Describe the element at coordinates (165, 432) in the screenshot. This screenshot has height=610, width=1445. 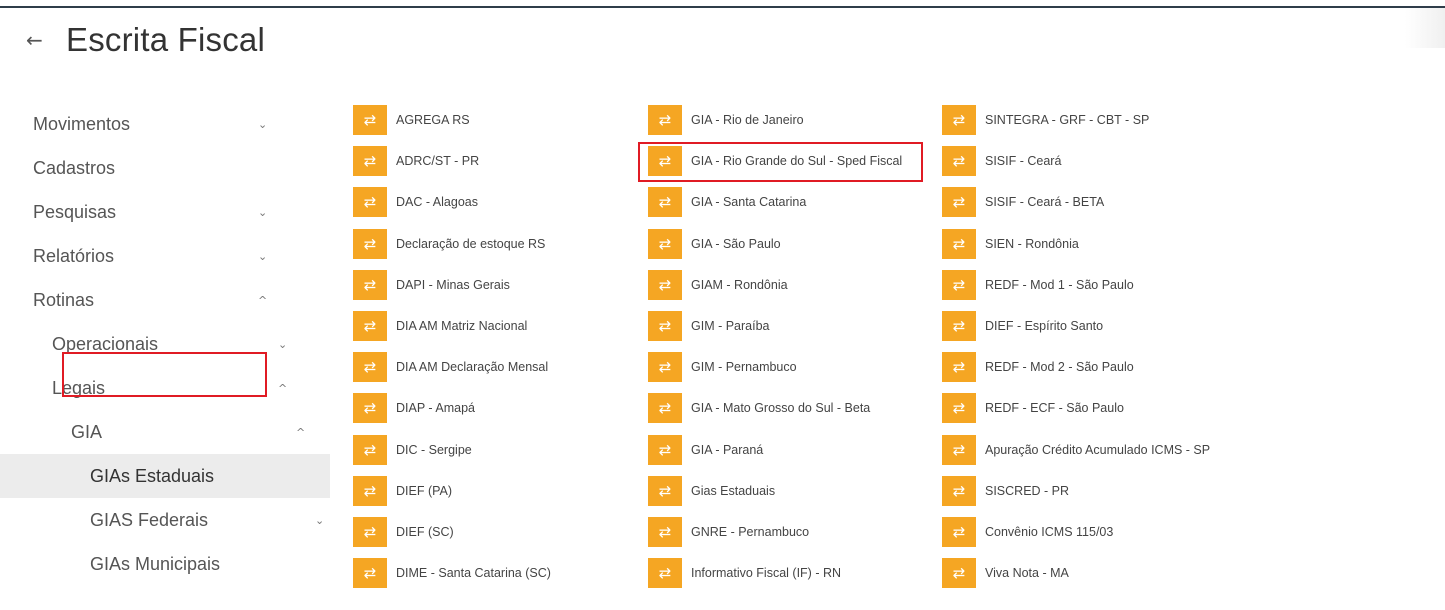
I see `sidebar-item-gia: GIA ^` at that location.